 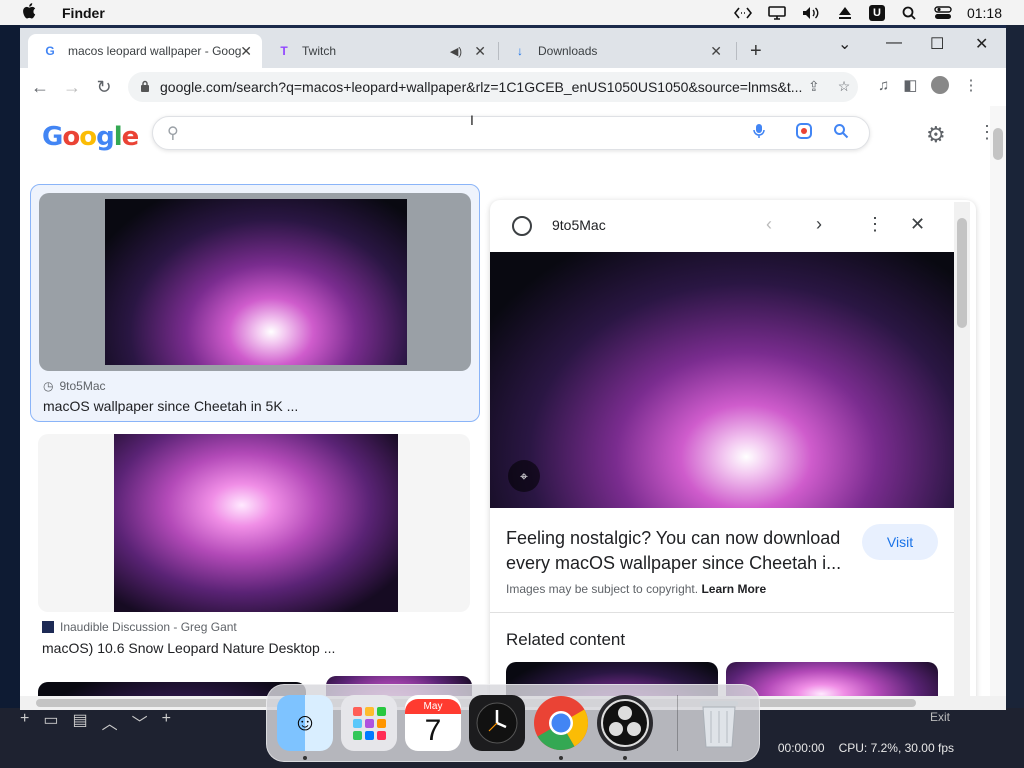 I want to click on snow-leopard-wallpaper-image, so click(x=256, y=523).